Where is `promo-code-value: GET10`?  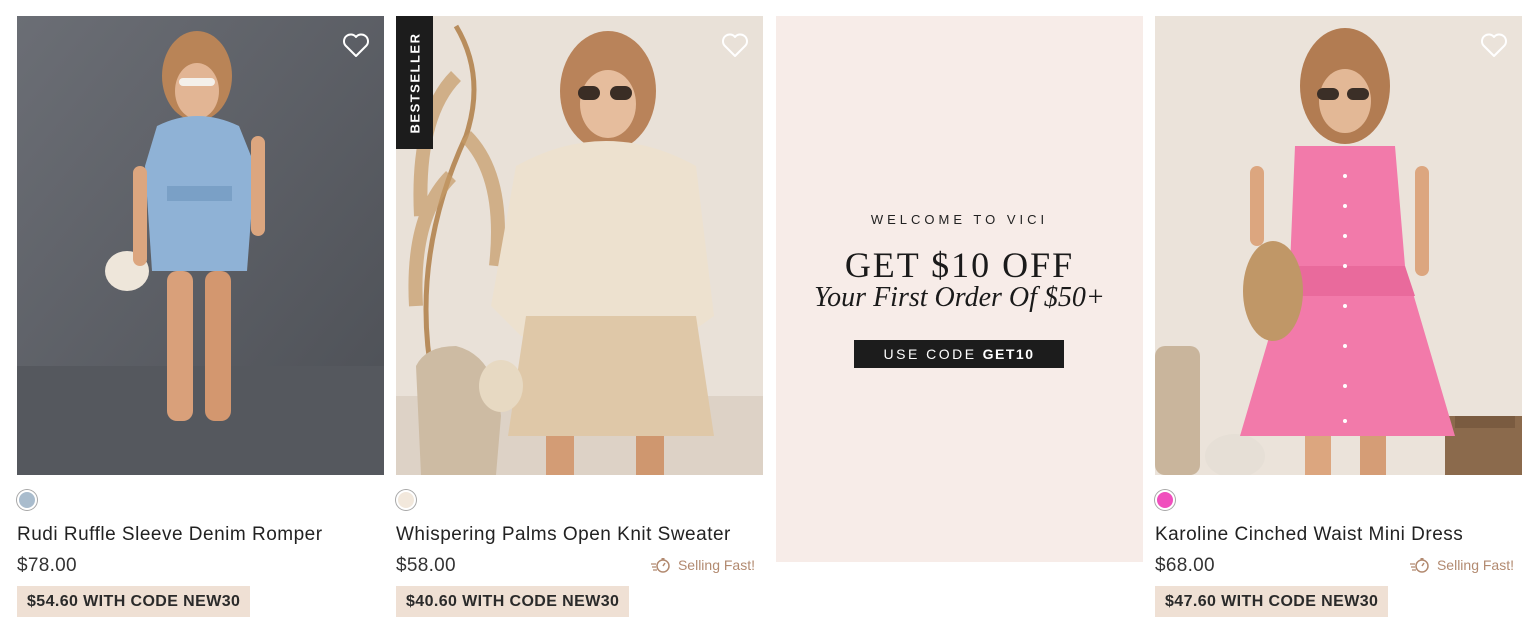
promo-code-value: GET10 is located at coordinates (1008, 354).